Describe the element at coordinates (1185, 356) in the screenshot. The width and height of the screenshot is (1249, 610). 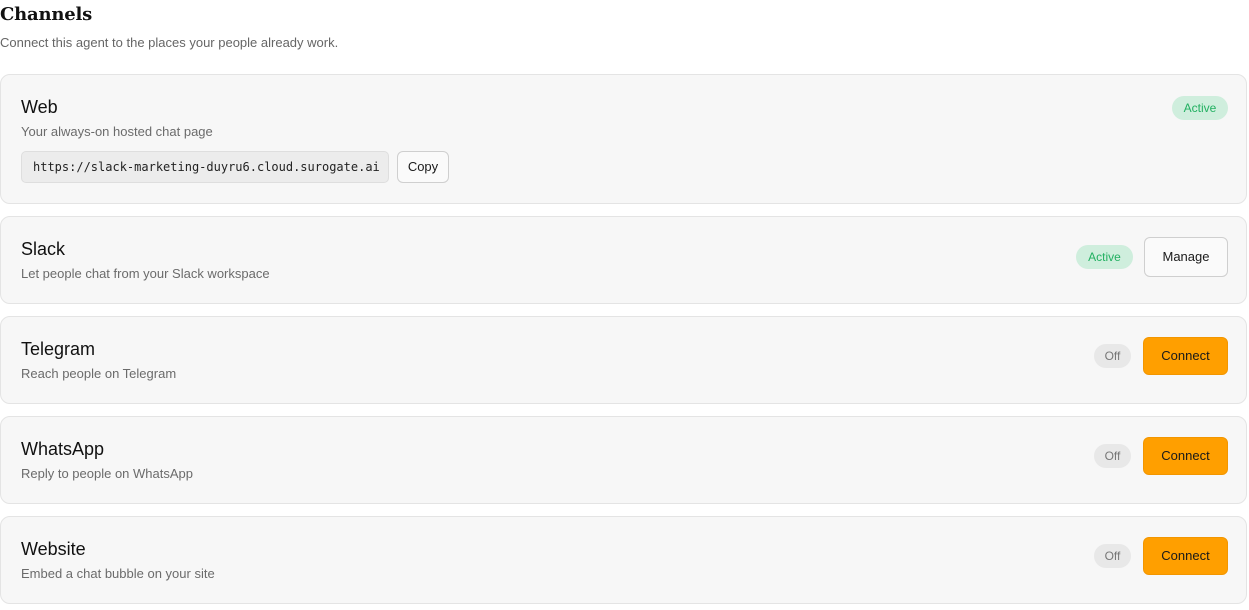
I see `connect-telegram-button: Connect` at that location.